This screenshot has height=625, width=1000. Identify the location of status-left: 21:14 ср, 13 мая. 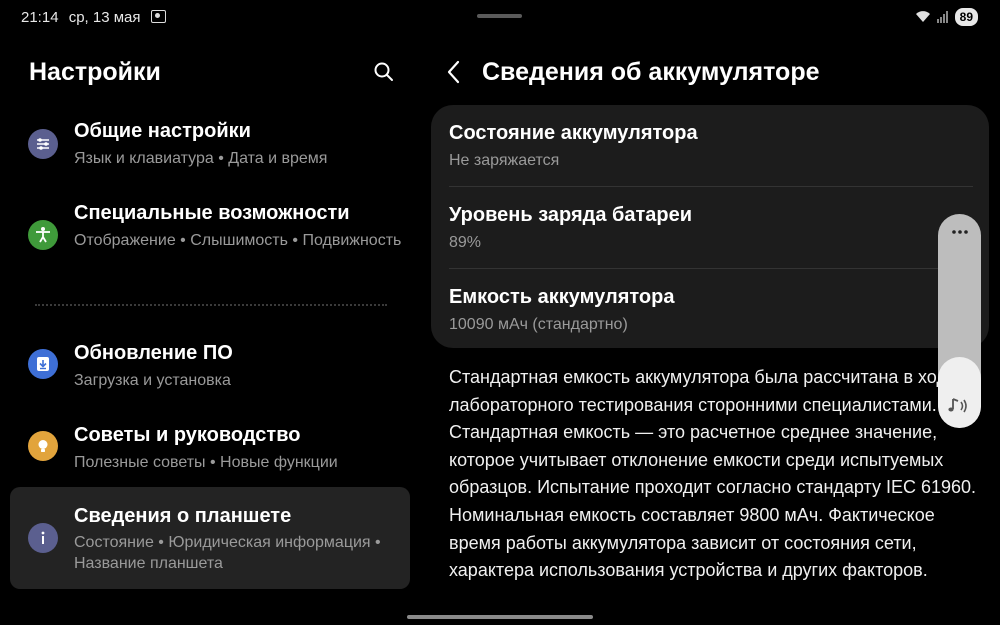
(96, 17).